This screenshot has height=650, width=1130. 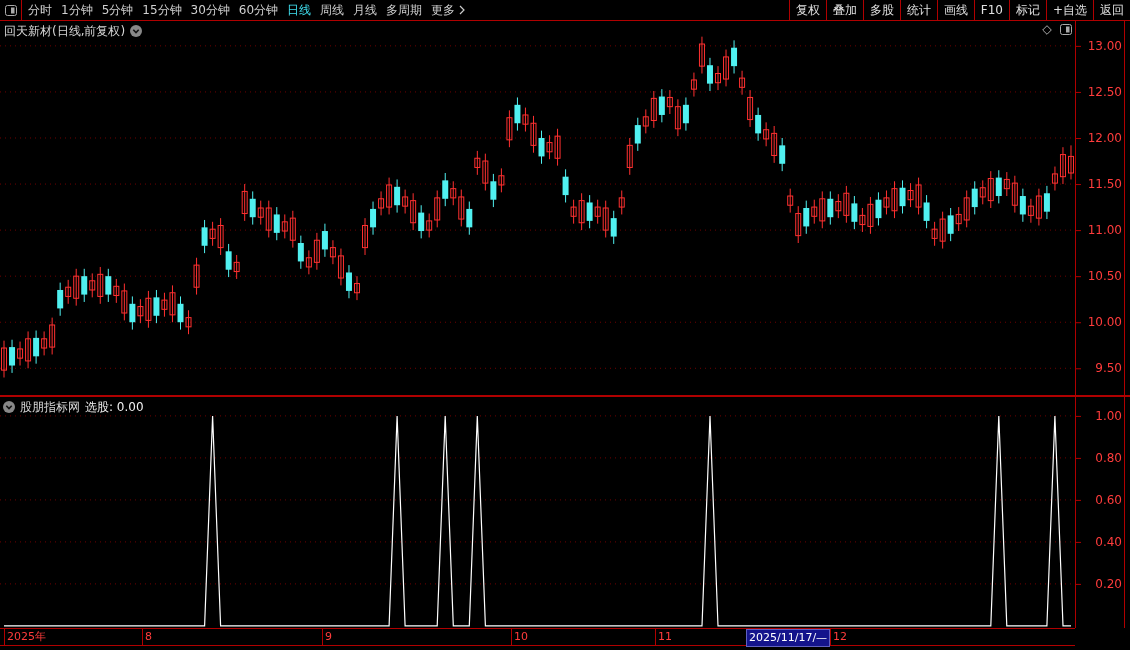 What do you see at coordinates (1027, 10) in the screenshot?
I see `toolbar-button: 标记` at bounding box center [1027, 10].